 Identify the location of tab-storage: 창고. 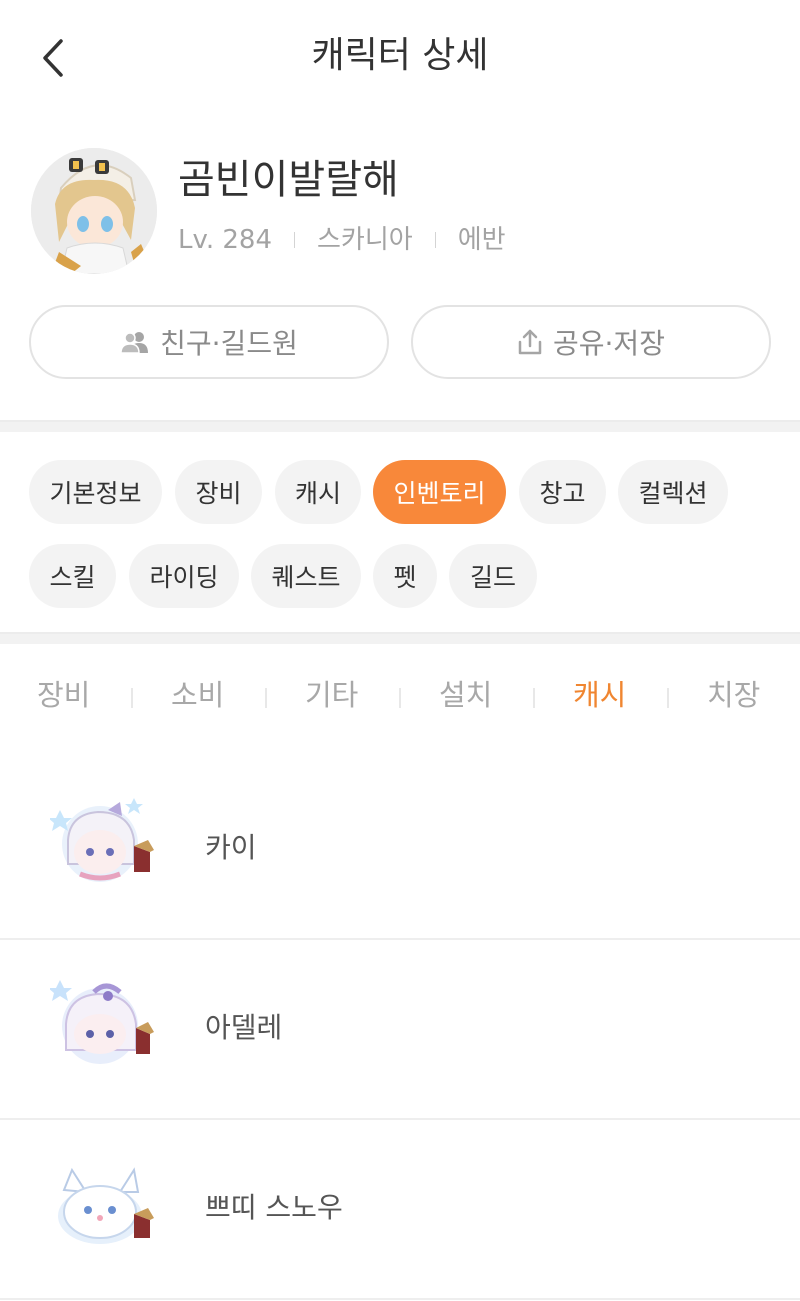
(562, 492).